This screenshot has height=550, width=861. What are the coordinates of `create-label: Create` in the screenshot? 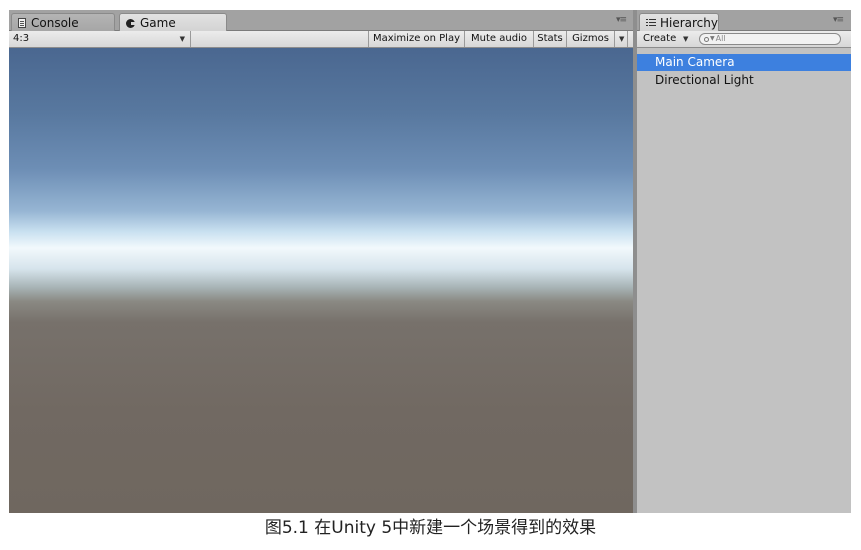 It's located at (660, 38).